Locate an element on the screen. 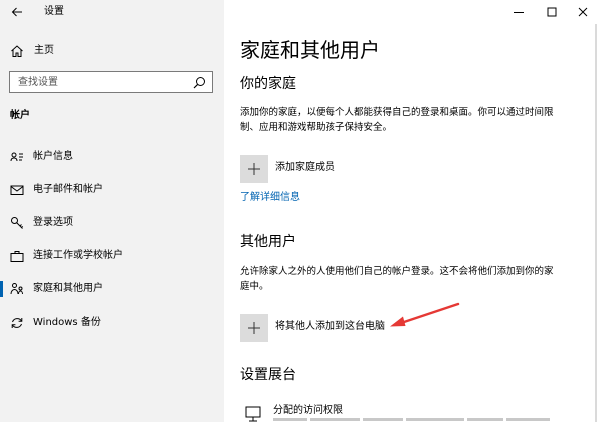  sidebar-item-label: 登录选项 is located at coordinates (53, 222).